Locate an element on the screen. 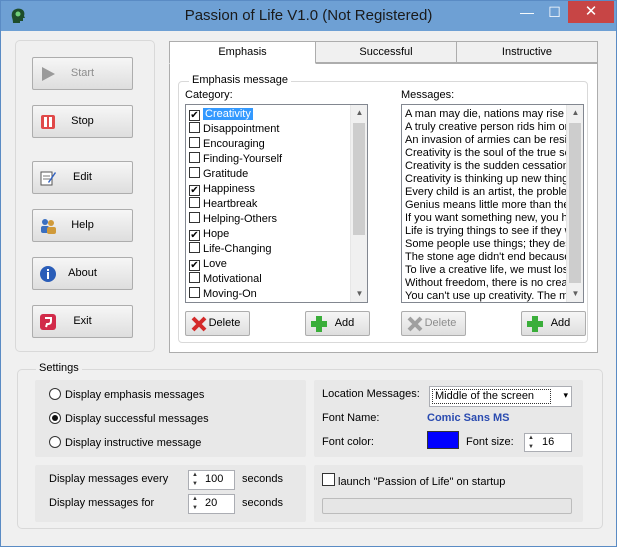 This screenshot has height=547, width=617. font-size-spinner: ▲ ▼ 16 is located at coordinates (548, 442).